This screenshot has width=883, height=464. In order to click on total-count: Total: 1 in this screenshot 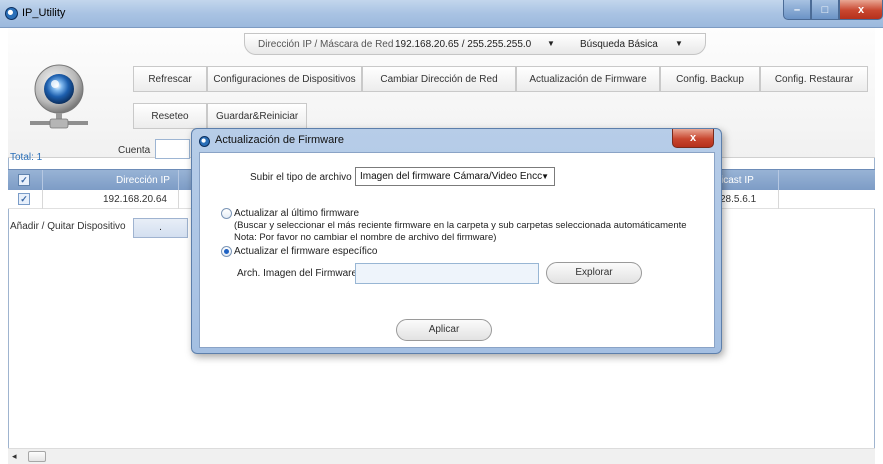, I will do `click(26, 157)`.